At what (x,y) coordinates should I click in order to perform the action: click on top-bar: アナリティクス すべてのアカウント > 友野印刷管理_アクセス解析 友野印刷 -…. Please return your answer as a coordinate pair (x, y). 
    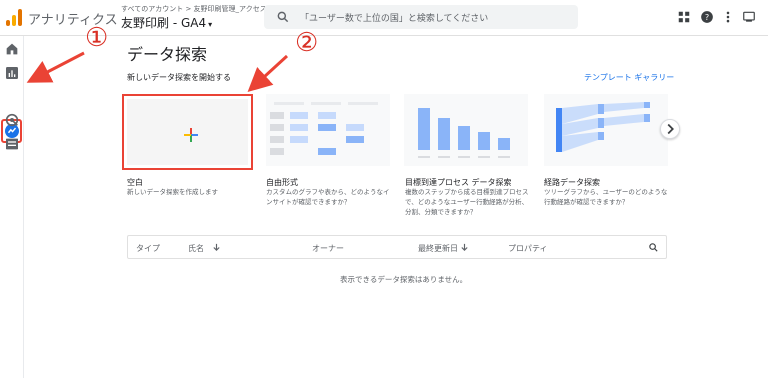
    Looking at the image, I should click on (384, 18).